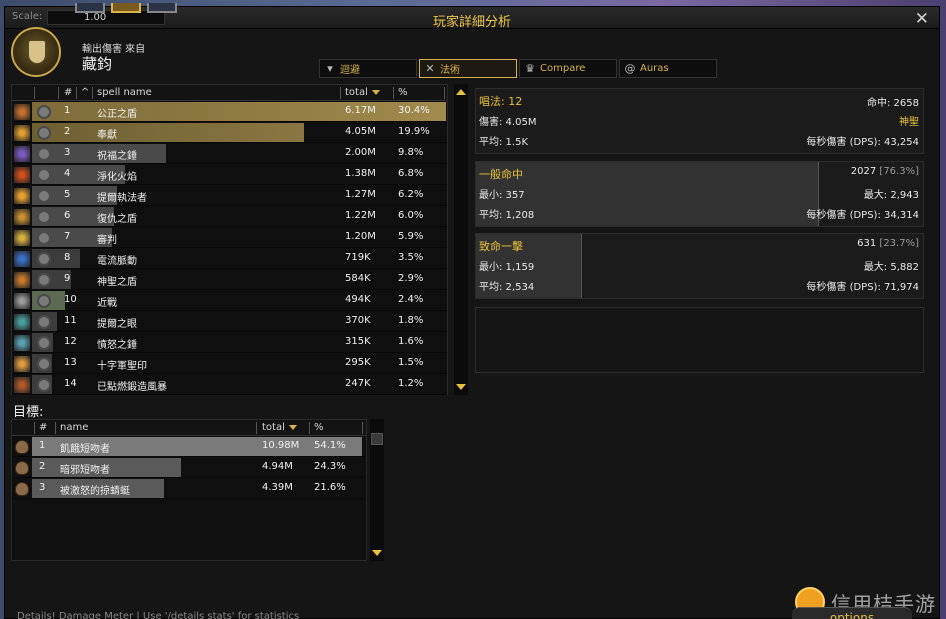  What do you see at coordinates (189, 489) in the screenshot?
I see `target-row: 3 被激怒的掠蜻蜓 4.39M 21.6%` at bounding box center [189, 489].